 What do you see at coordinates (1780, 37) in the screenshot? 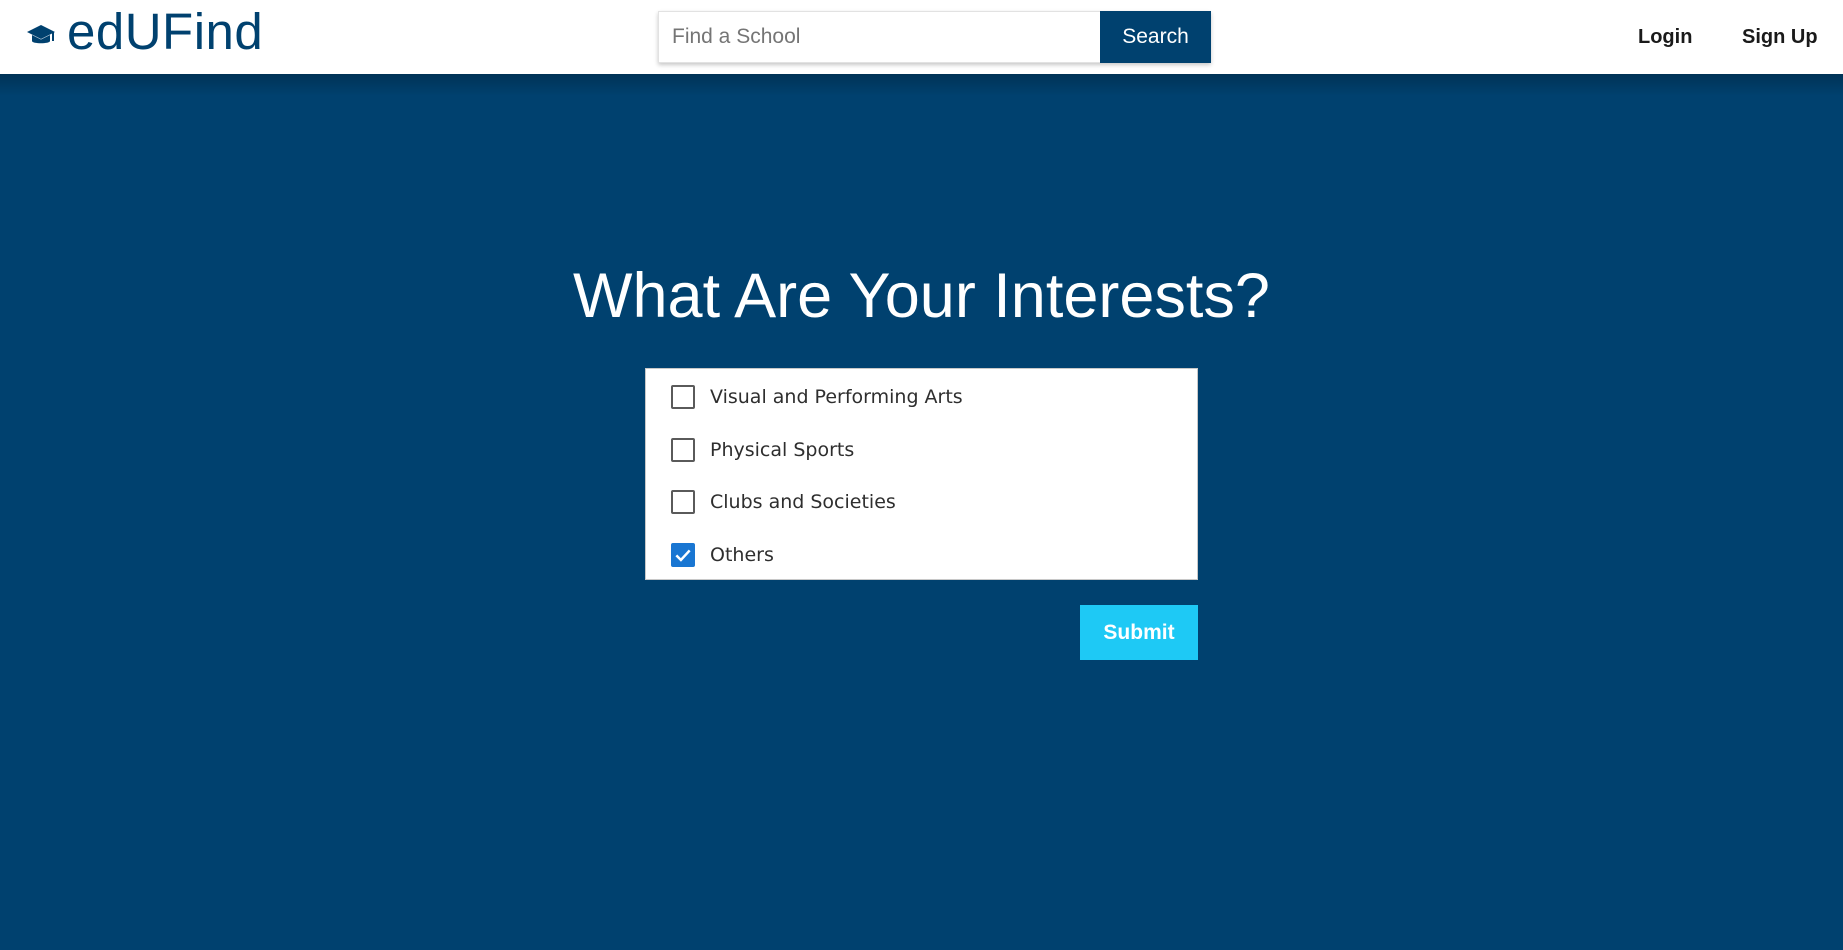
I see `sign-up-link: Sign Up` at bounding box center [1780, 37].